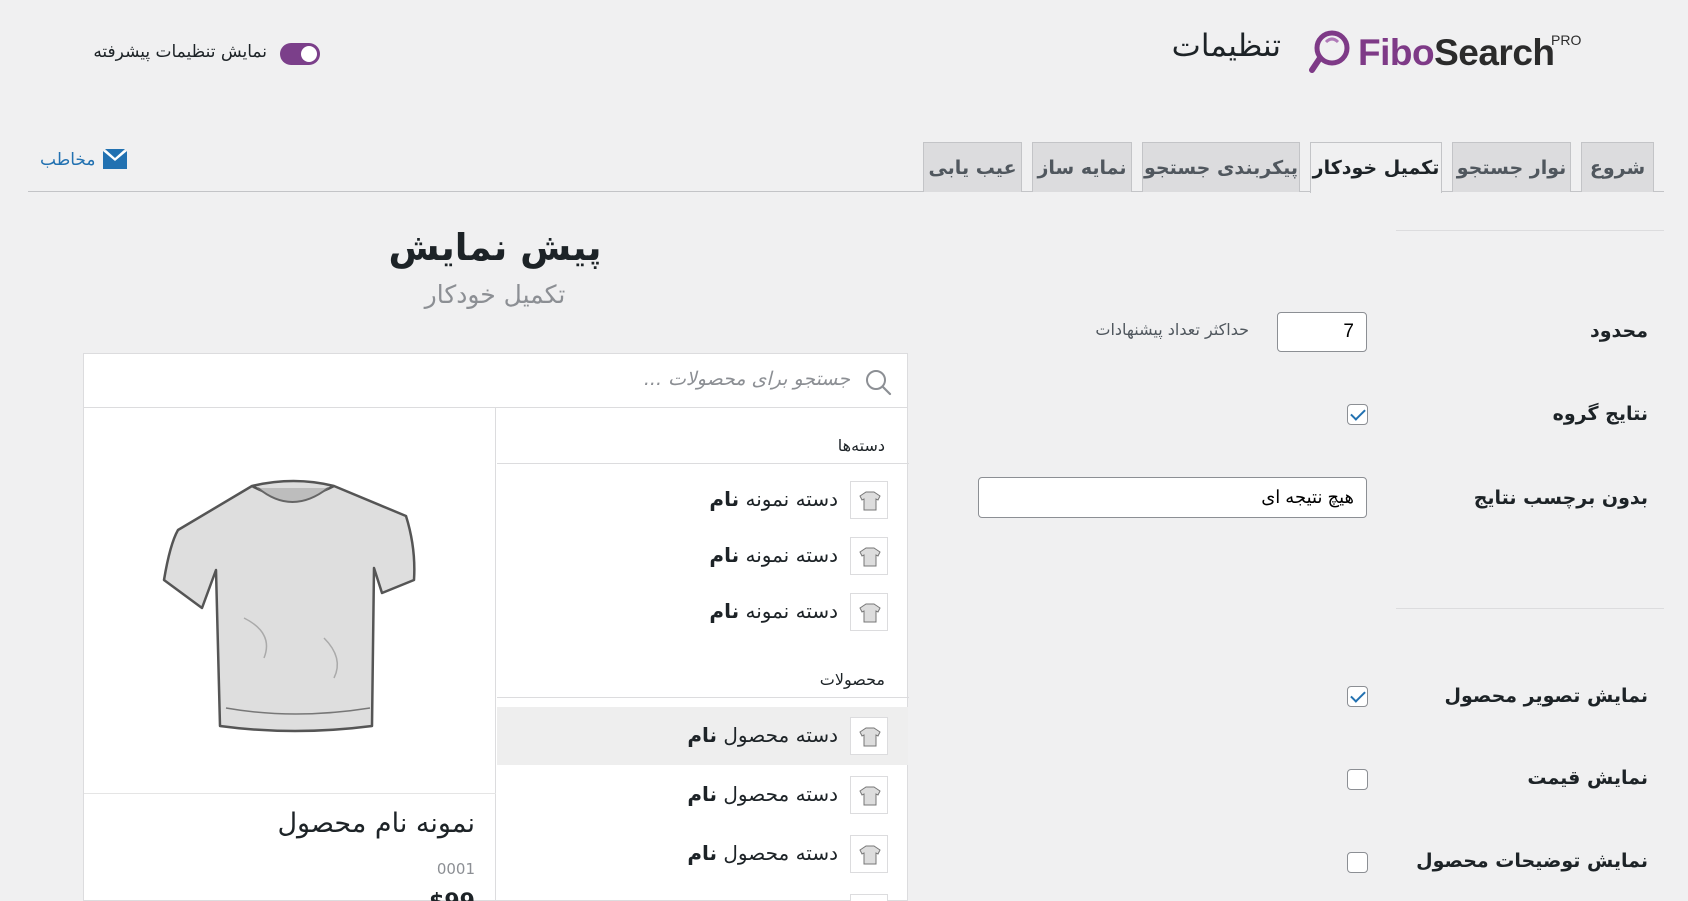 Image resolution: width=1688 pixels, height=901 pixels. What do you see at coordinates (115, 159) in the screenshot?
I see `mail-icon` at bounding box center [115, 159].